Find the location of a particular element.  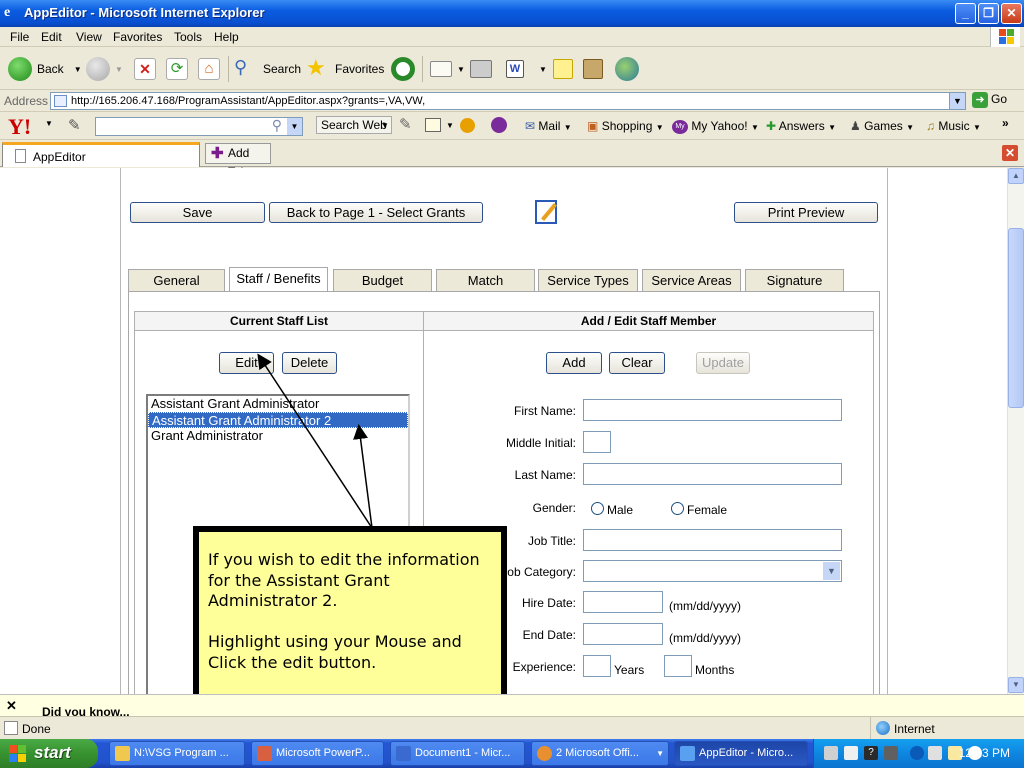

tray-display-icon is located at coordinates (851, 753).